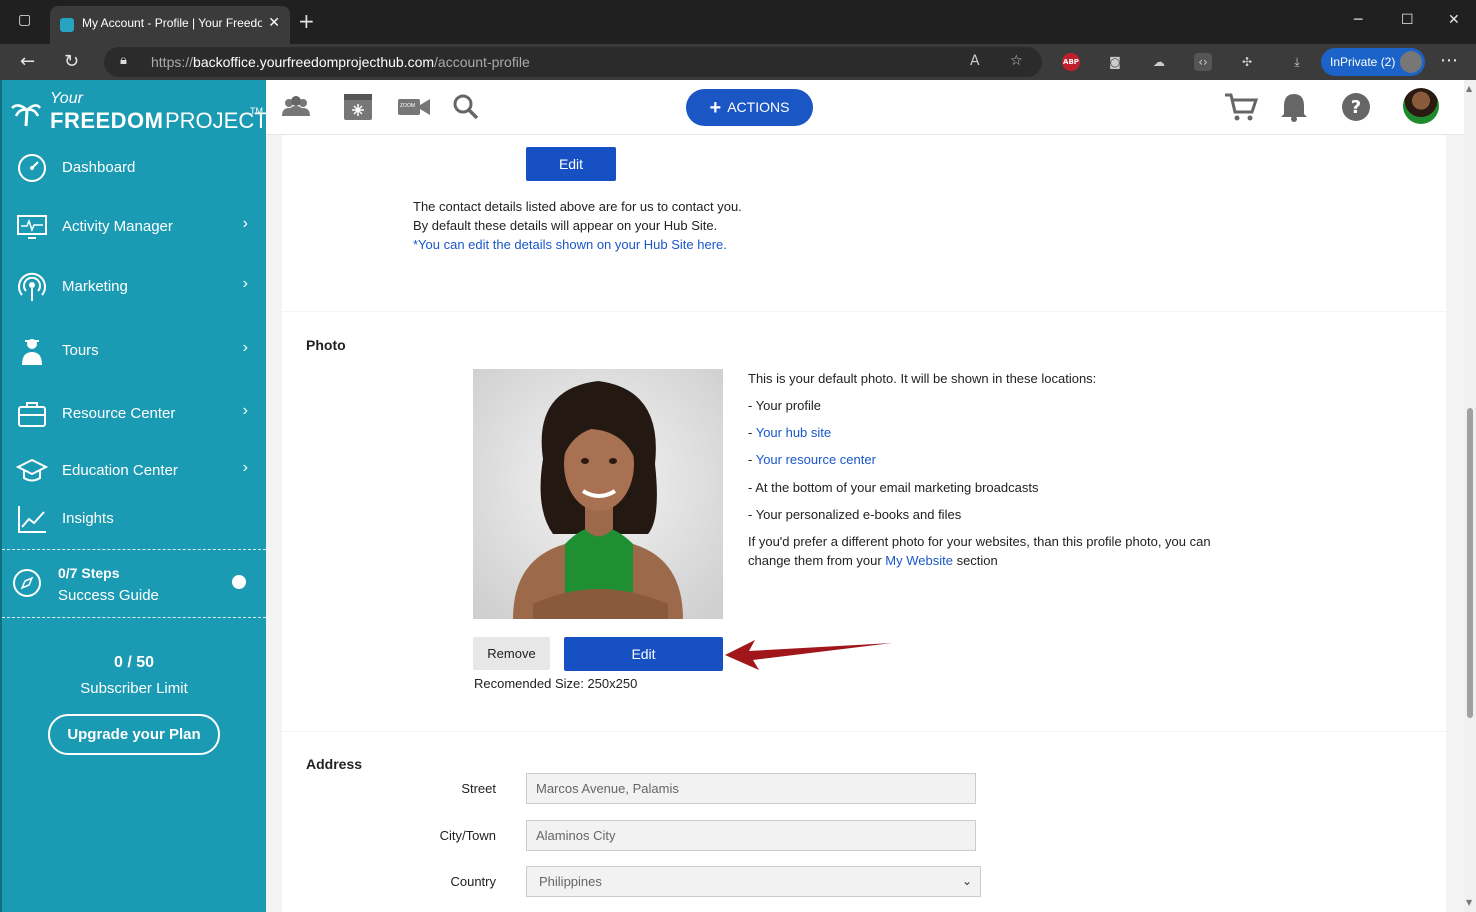 This screenshot has width=1476, height=912. Describe the element at coordinates (26, 115) in the screenshot. I see `palm-tree-logo-icon` at that location.